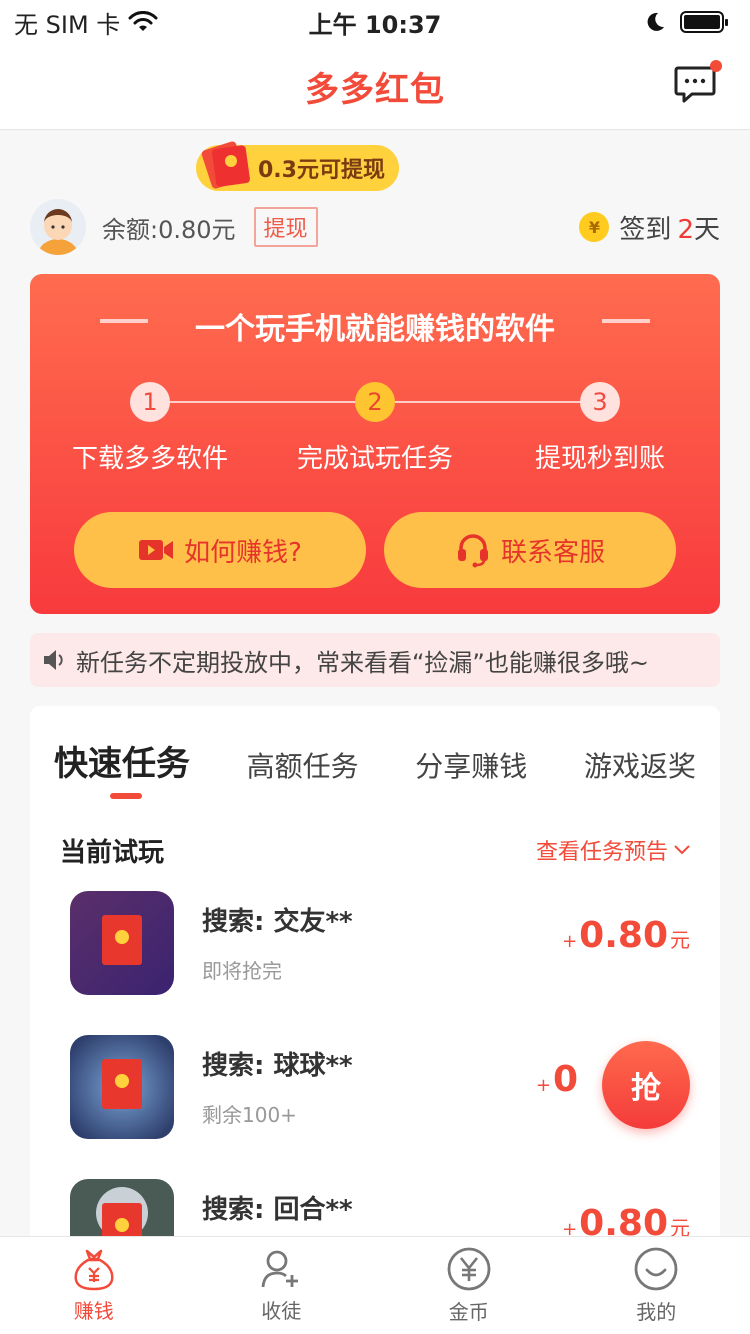  What do you see at coordinates (469, 1269) in the screenshot?
I see `yen-coin-icon` at bounding box center [469, 1269].